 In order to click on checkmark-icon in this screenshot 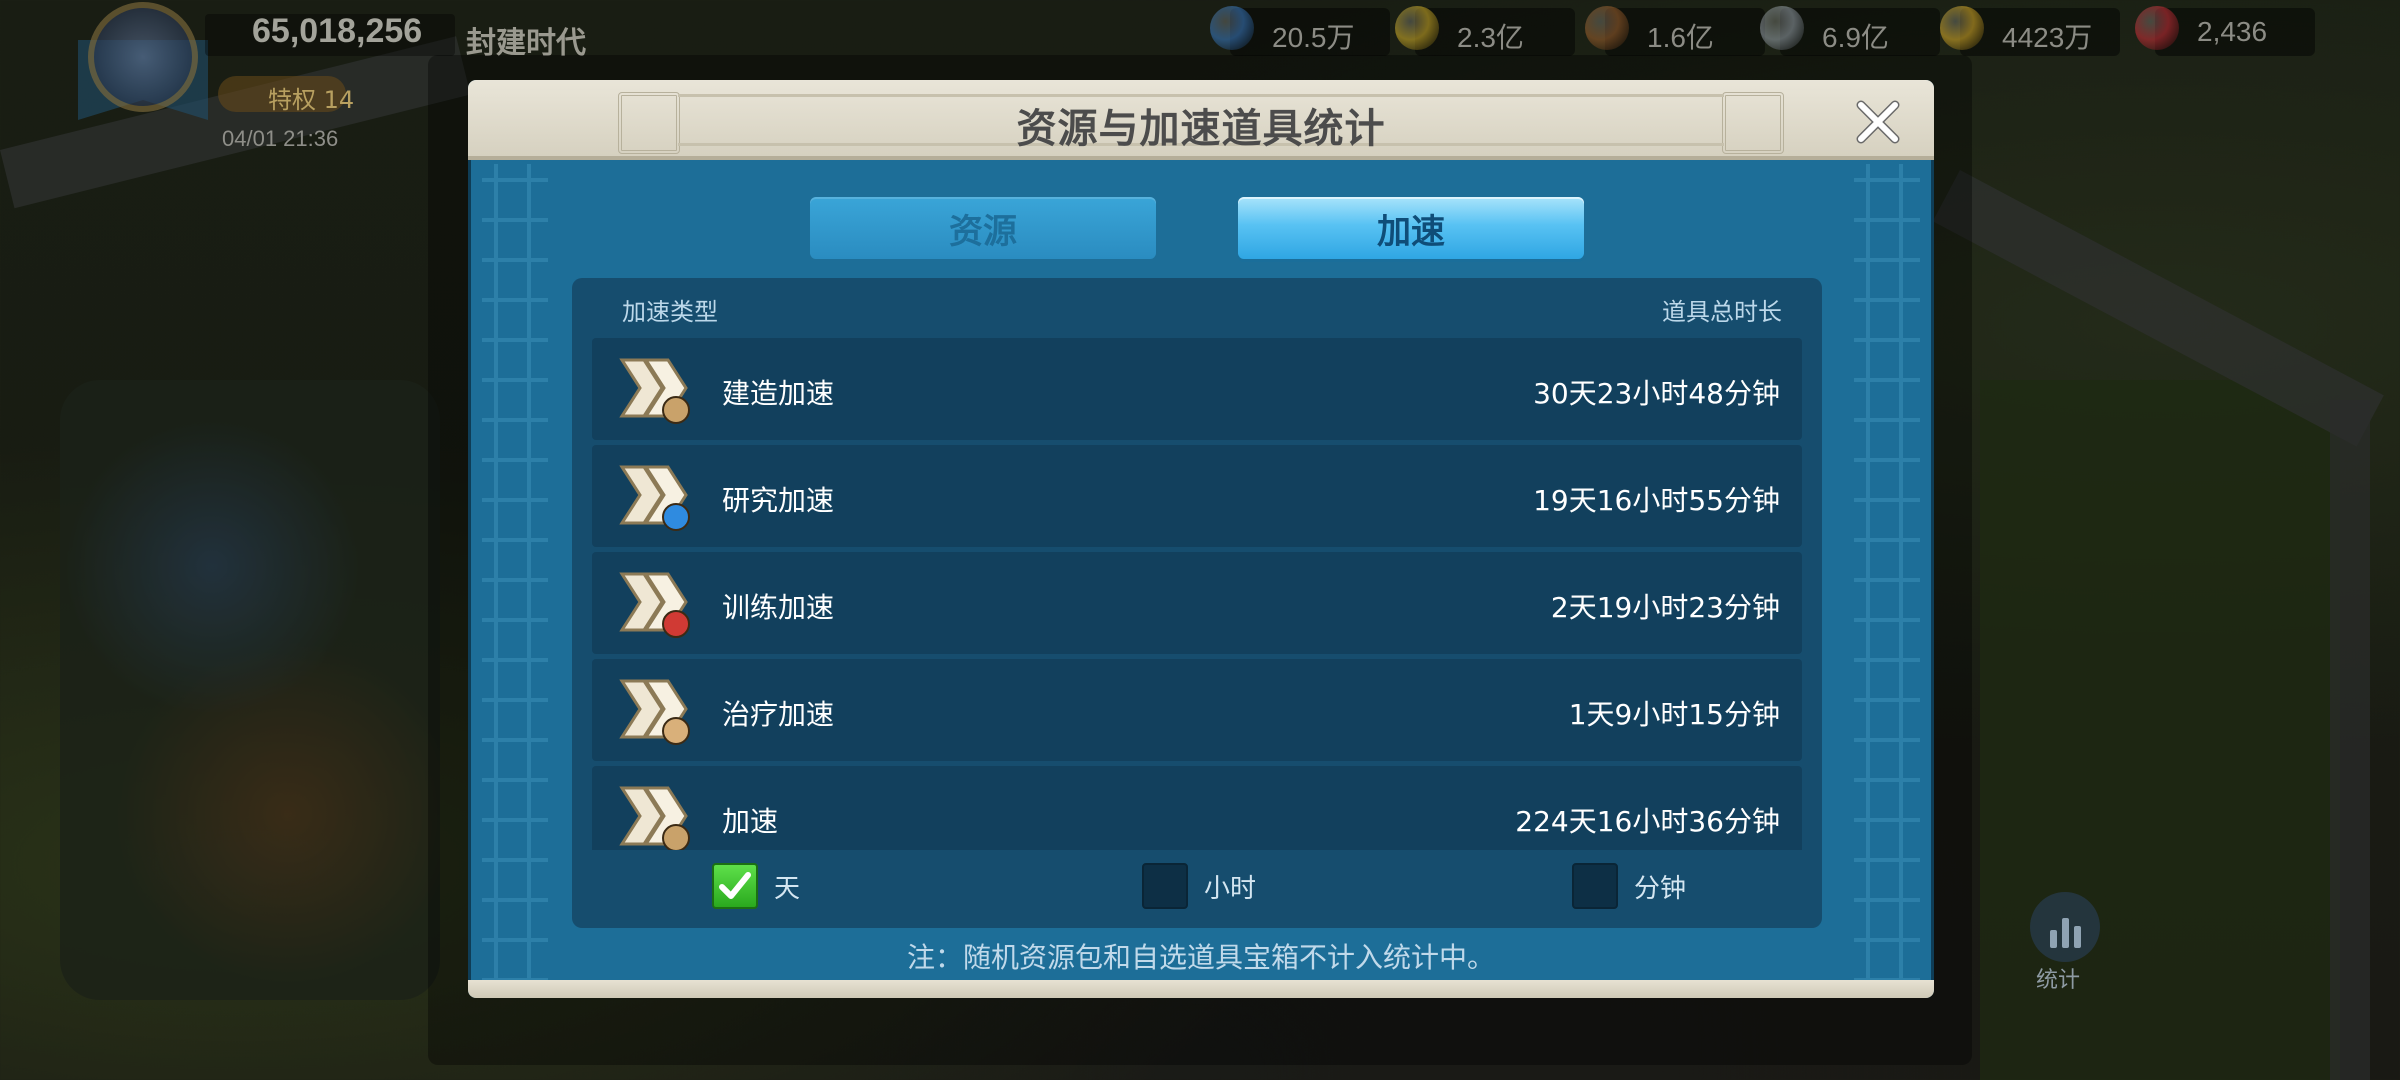, I will do `click(735, 885)`.